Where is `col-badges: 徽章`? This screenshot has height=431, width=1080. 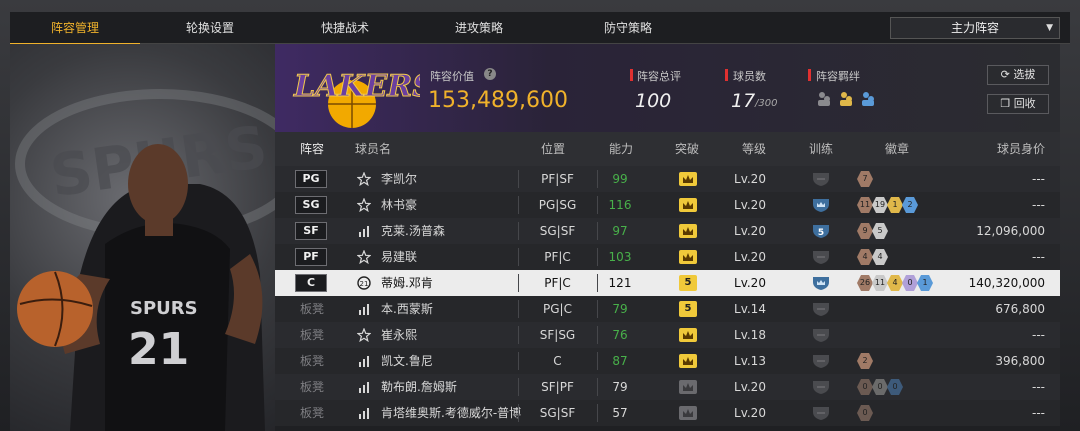
col-badges: 徽章 is located at coordinates (897, 149).